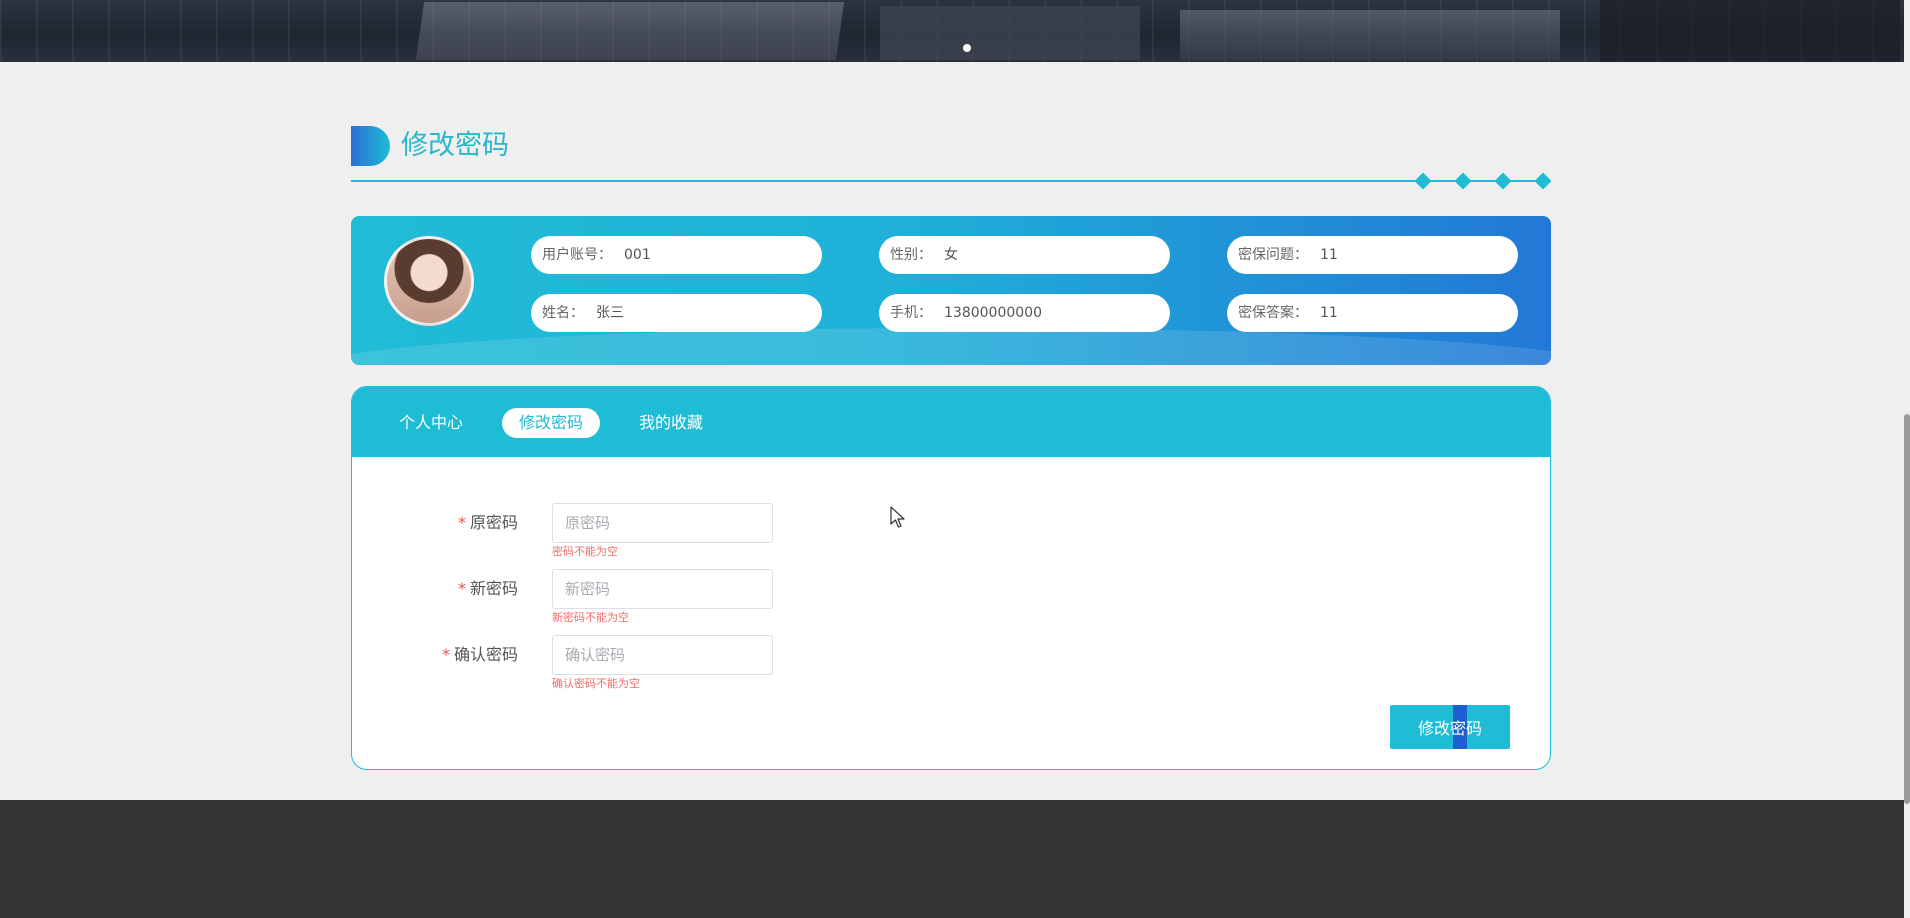 Image resolution: width=1910 pixels, height=918 pixels. What do you see at coordinates (1273, 255) in the screenshot?
I see `profile-field-label: 密保问题：` at bounding box center [1273, 255].